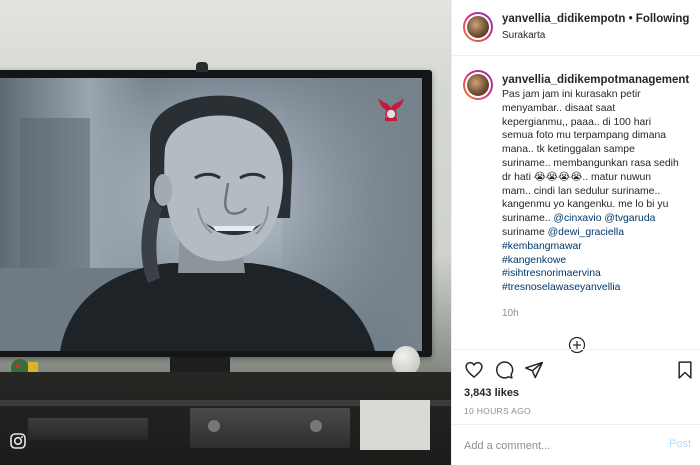 The width and height of the screenshot is (700, 465). What do you see at coordinates (523, 35) in the screenshot?
I see `location-link: Surakarta` at bounding box center [523, 35].